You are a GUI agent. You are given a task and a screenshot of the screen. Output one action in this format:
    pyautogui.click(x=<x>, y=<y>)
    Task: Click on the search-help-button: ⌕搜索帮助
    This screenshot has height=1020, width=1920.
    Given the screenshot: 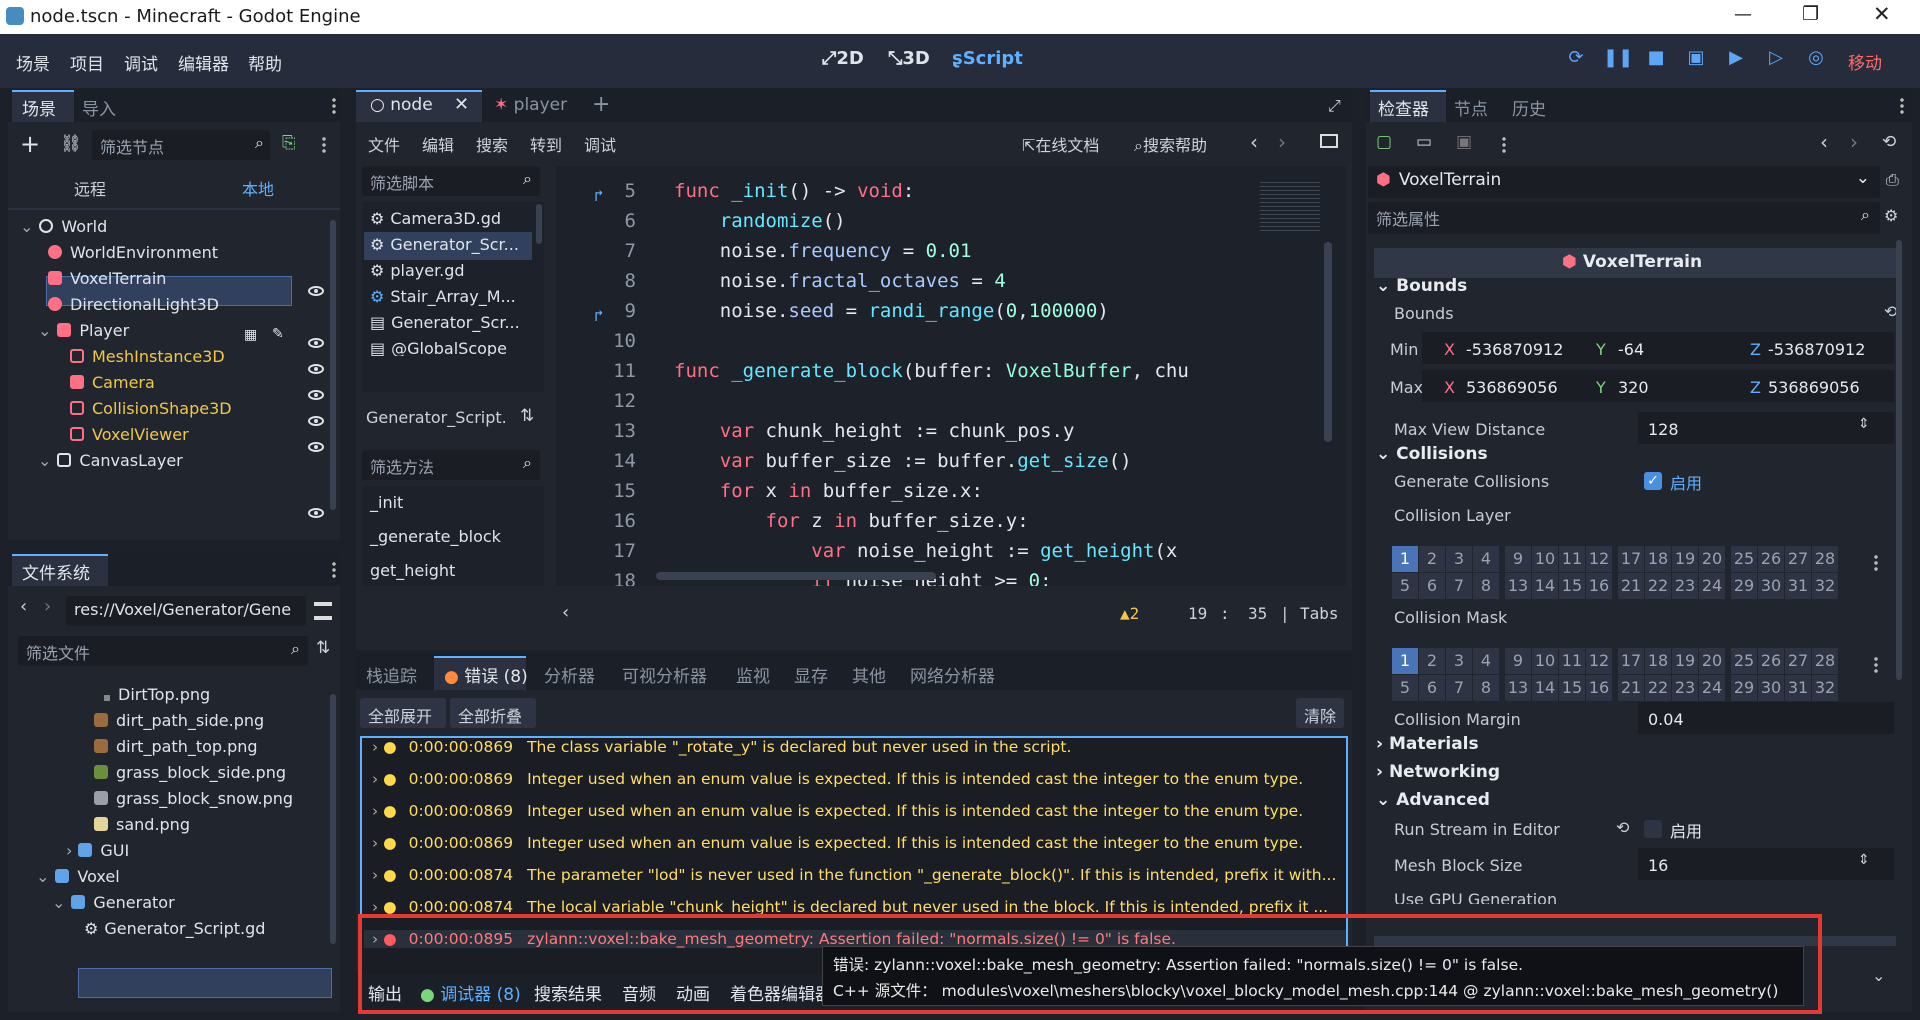 What is the action you would take?
    pyautogui.click(x=1170, y=144)
    